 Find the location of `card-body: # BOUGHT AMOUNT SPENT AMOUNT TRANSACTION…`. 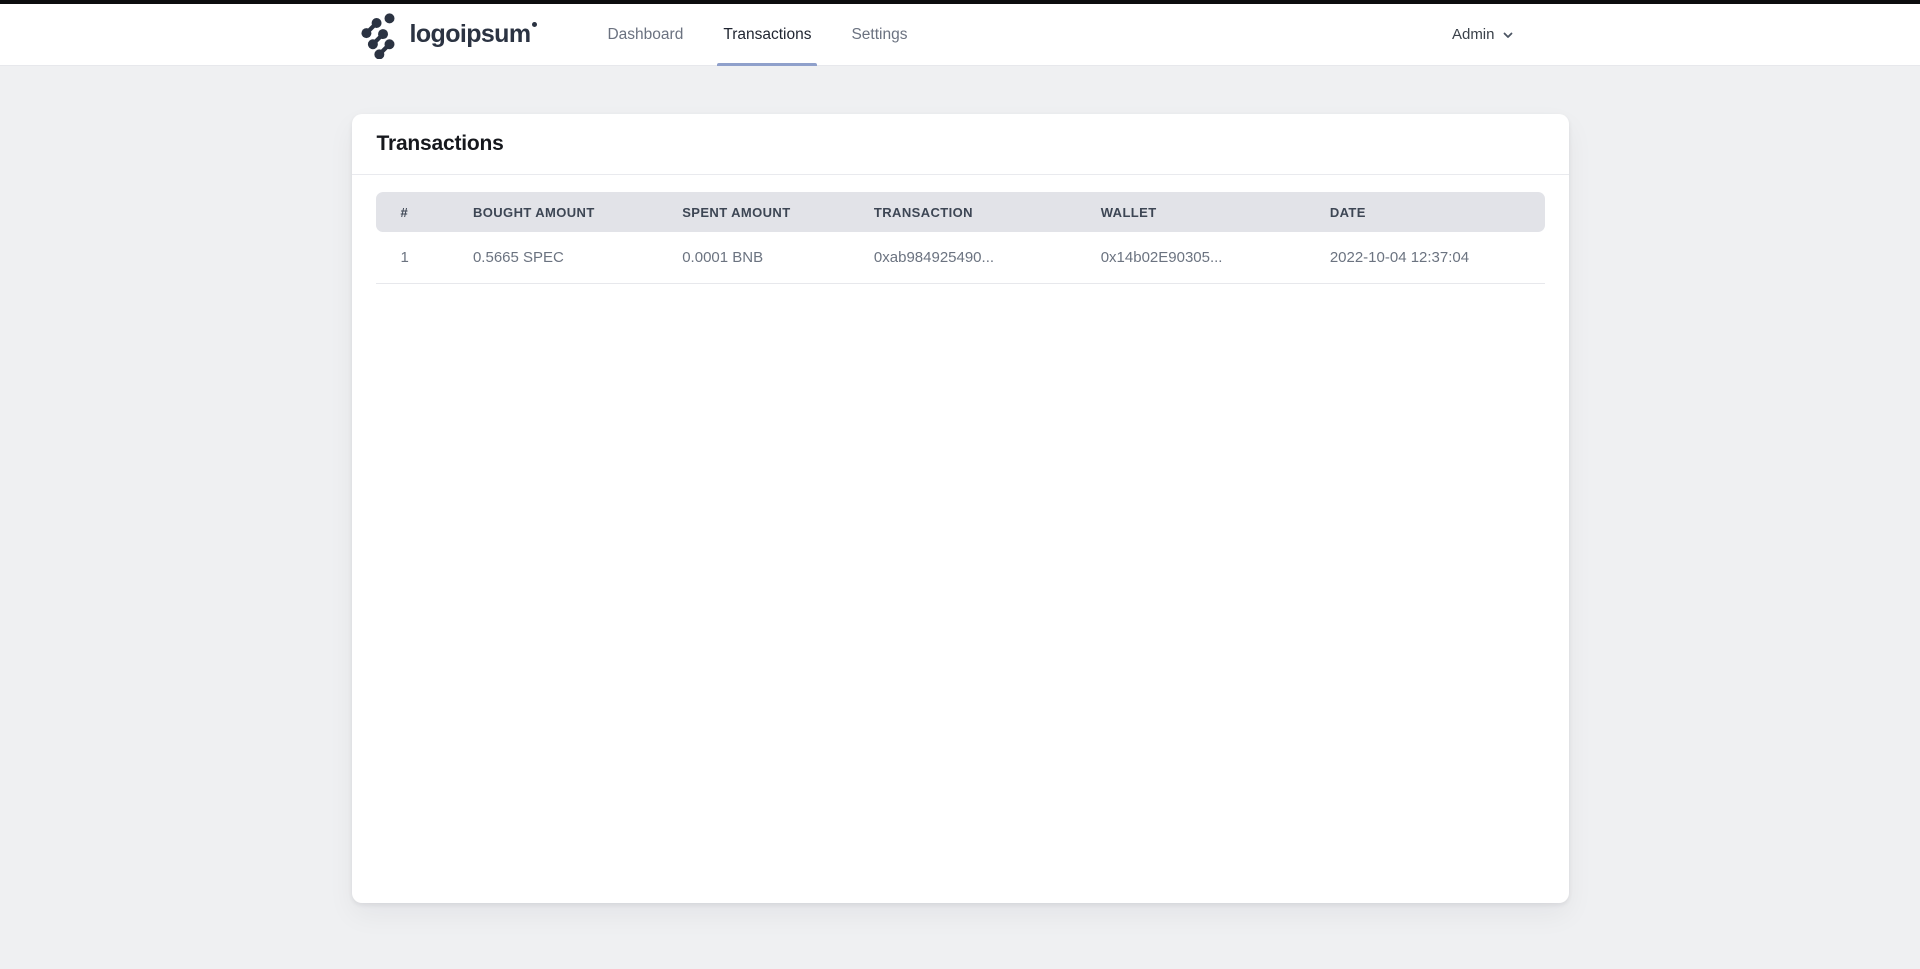

card-body: # BOUGHT AMOUNT SPENT AMOUNT TRANSACTION… is located at coordinates (960, 241).